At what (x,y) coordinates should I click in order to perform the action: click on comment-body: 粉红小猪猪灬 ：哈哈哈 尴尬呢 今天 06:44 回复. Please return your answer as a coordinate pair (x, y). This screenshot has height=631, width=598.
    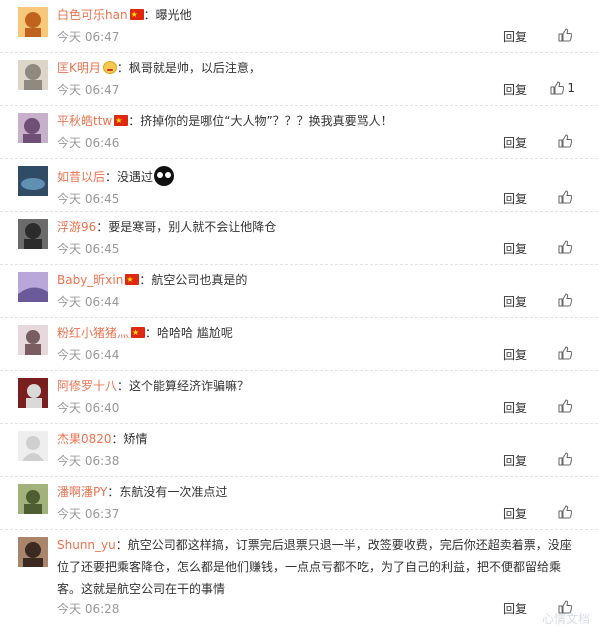
    Looking at the image, I should click on (317, 344).